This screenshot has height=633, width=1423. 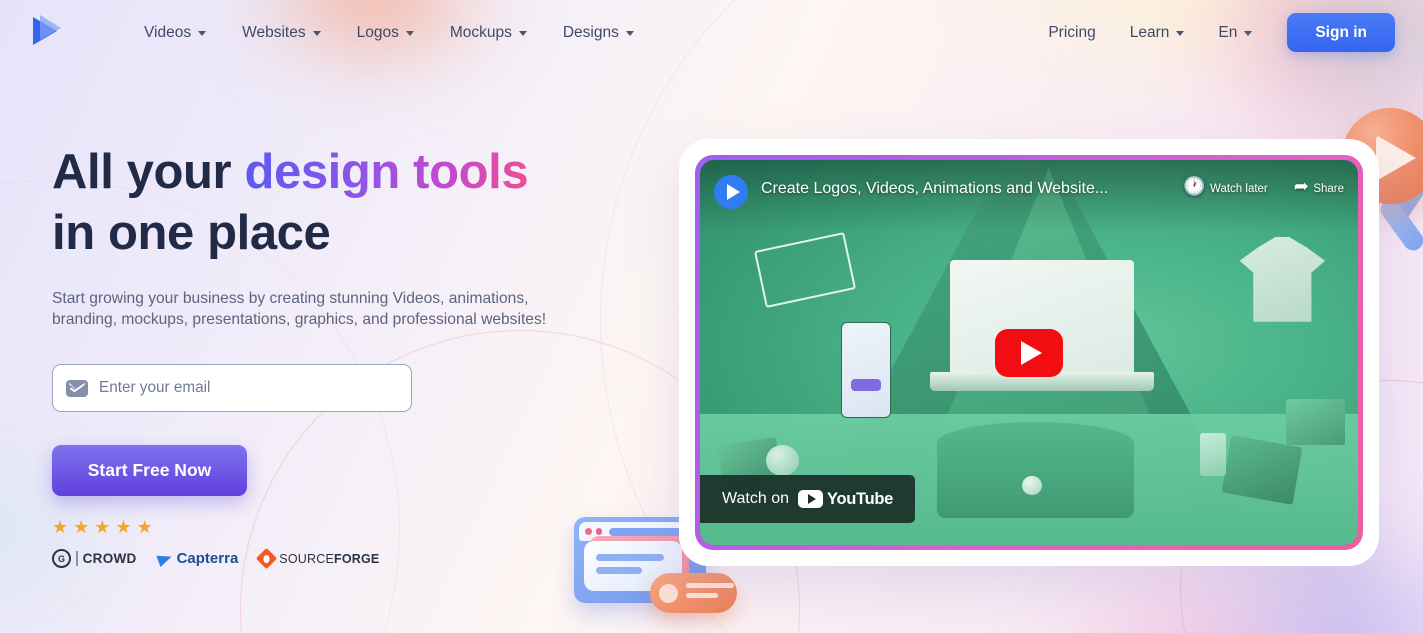 I want to click on nav-item-label: Pricing, so click(x=1072, y=32).